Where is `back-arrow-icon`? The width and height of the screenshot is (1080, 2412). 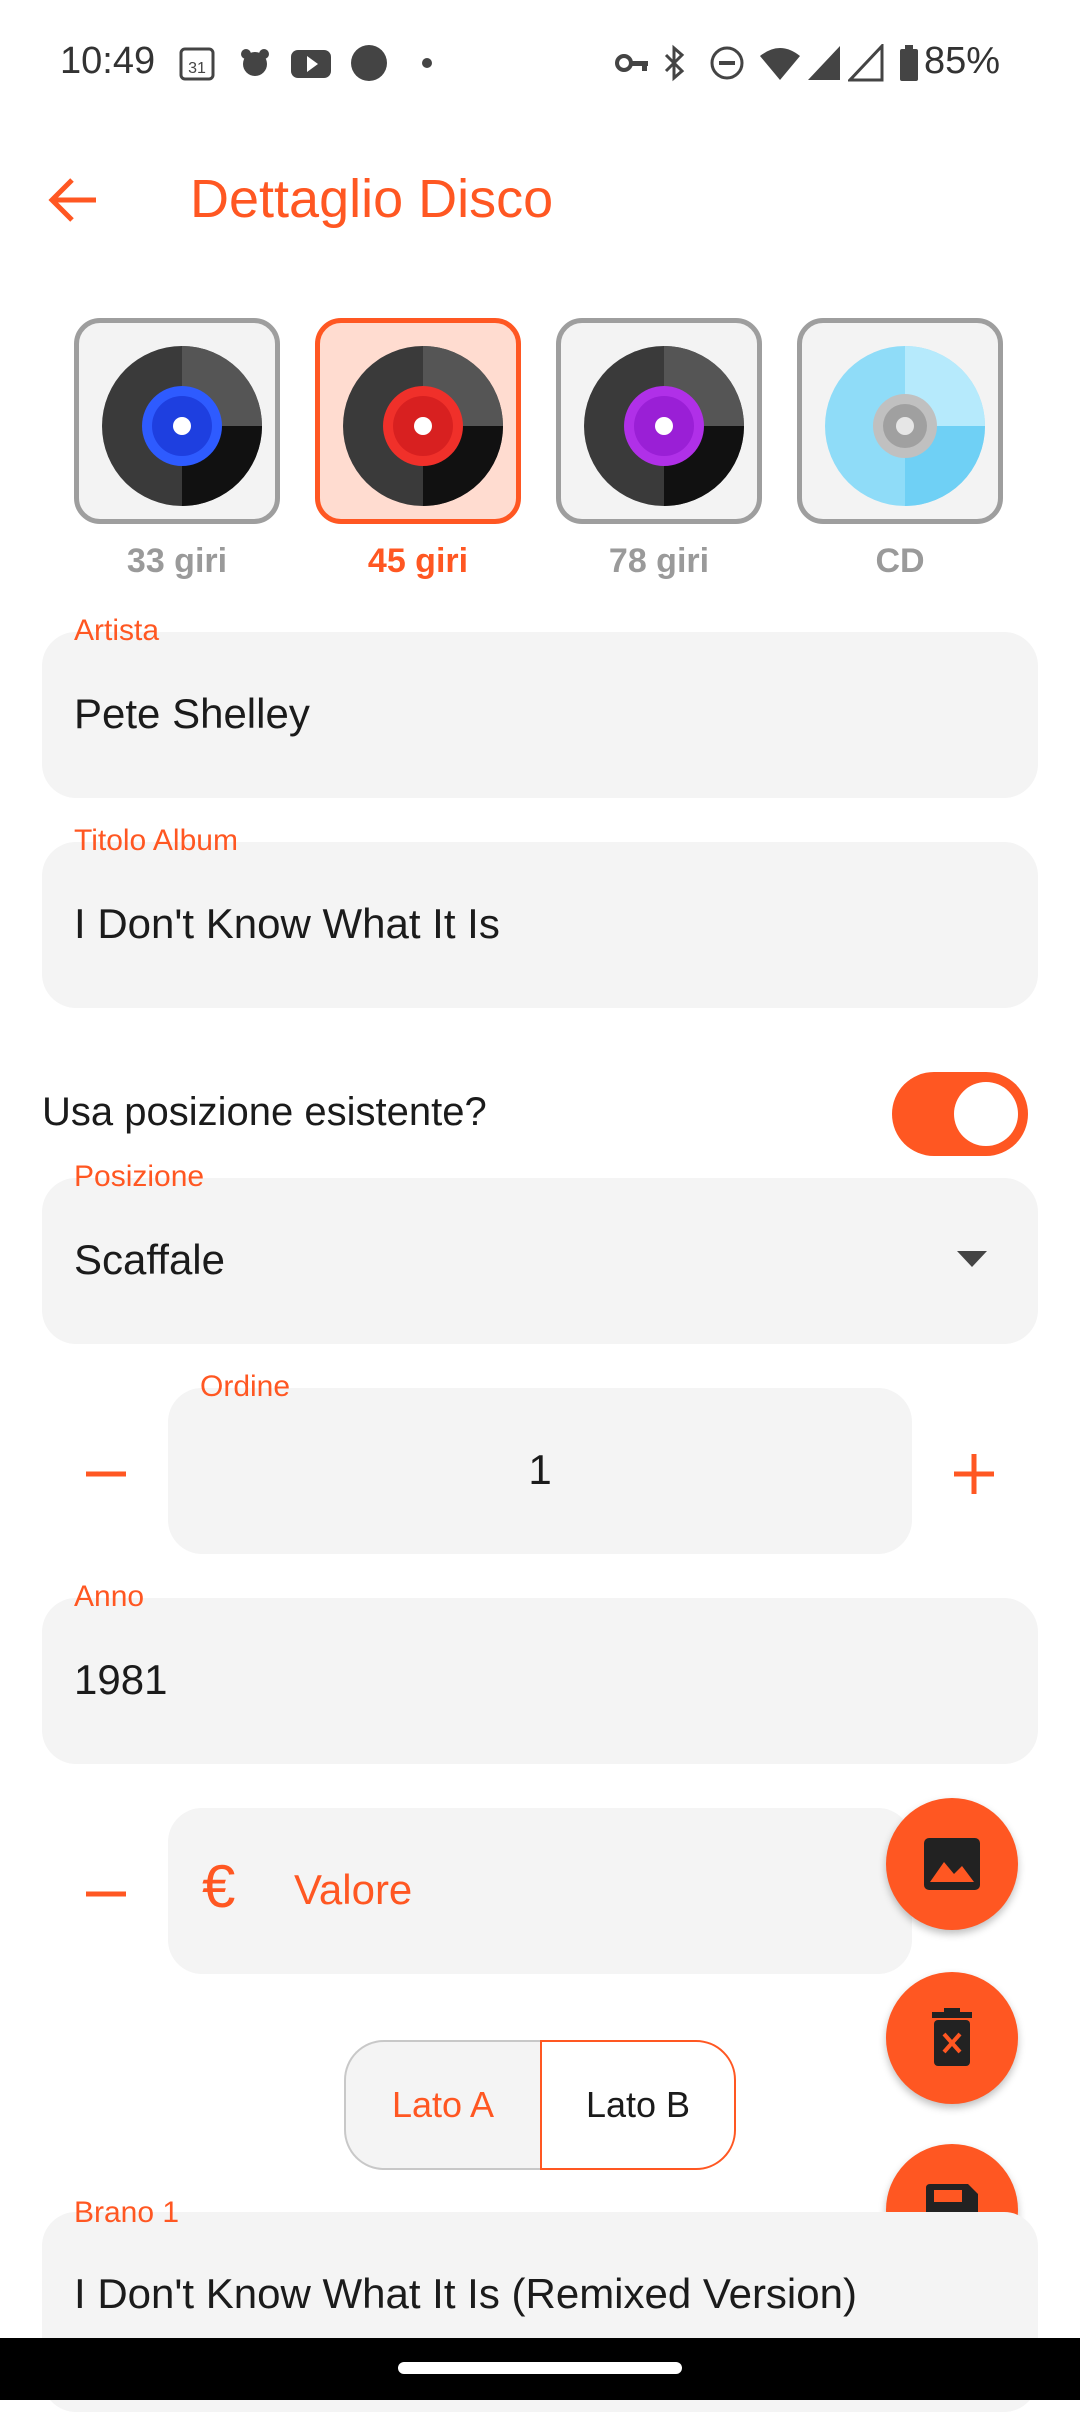 back-arrow-icon is located at coordinates (74, 200).